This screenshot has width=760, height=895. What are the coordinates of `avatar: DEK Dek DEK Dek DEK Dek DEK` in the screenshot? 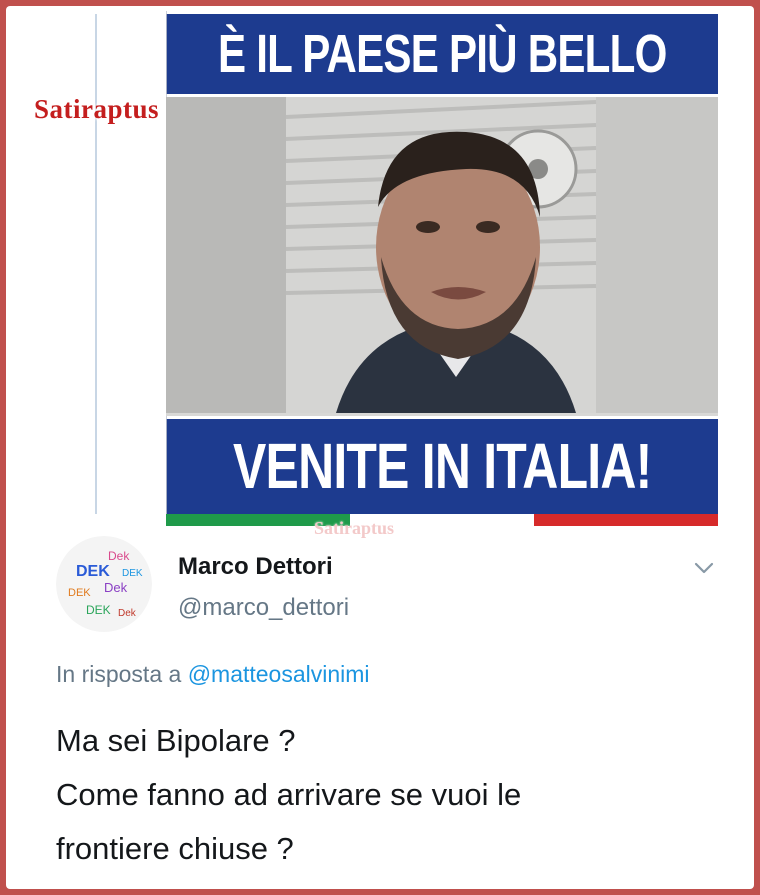 It's located at (104, 584).